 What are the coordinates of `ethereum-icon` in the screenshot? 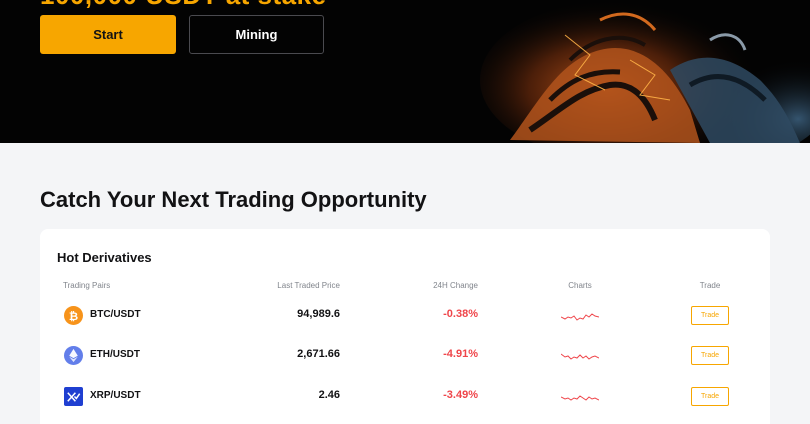 It's located at (73, 355).